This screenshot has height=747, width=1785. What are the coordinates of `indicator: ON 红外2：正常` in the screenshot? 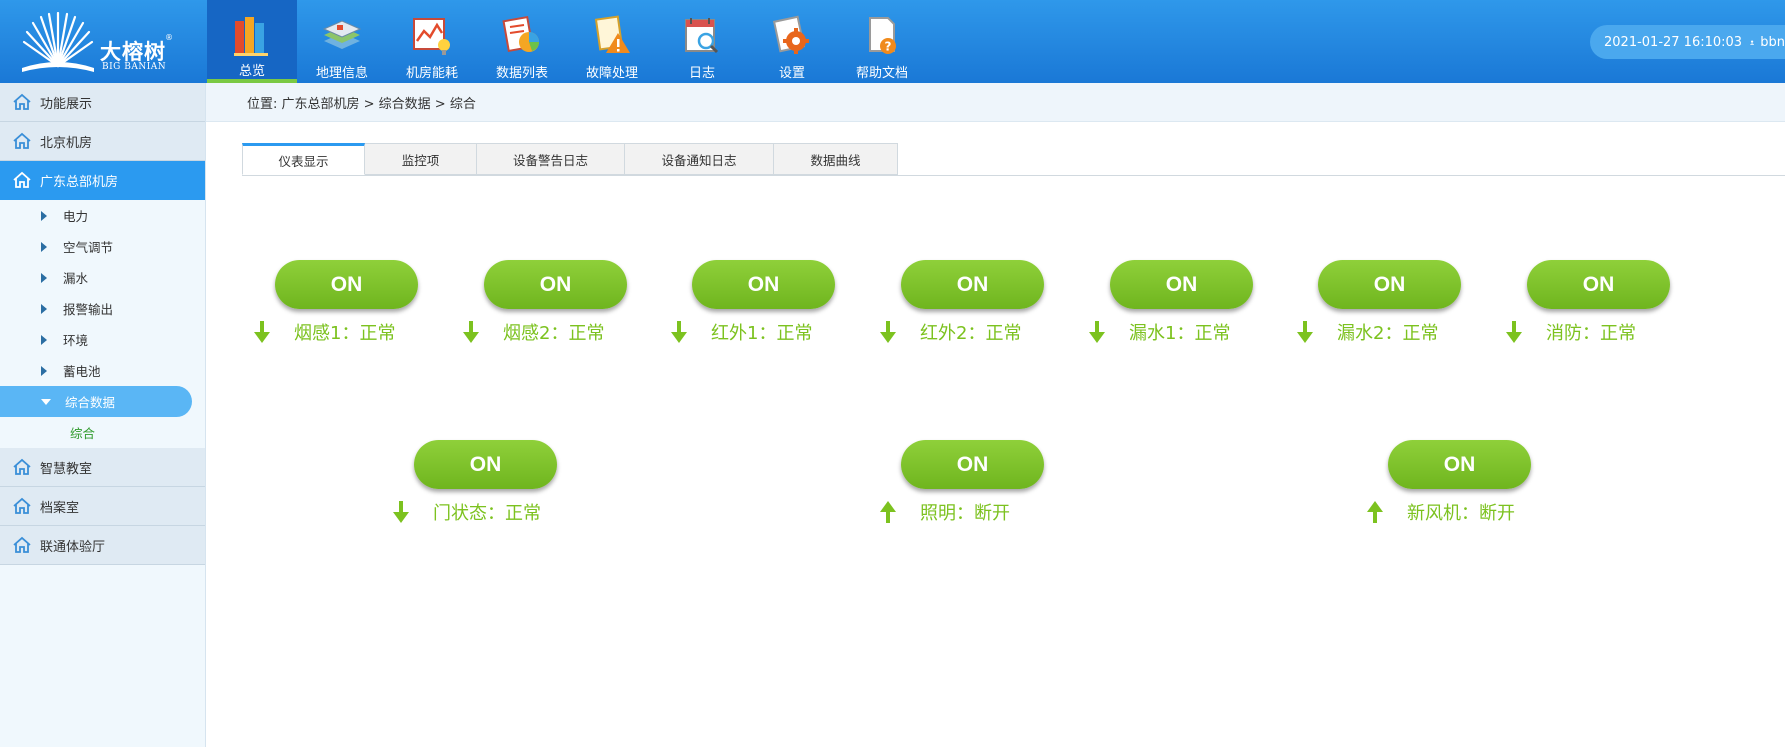 It's located at (965, 315).